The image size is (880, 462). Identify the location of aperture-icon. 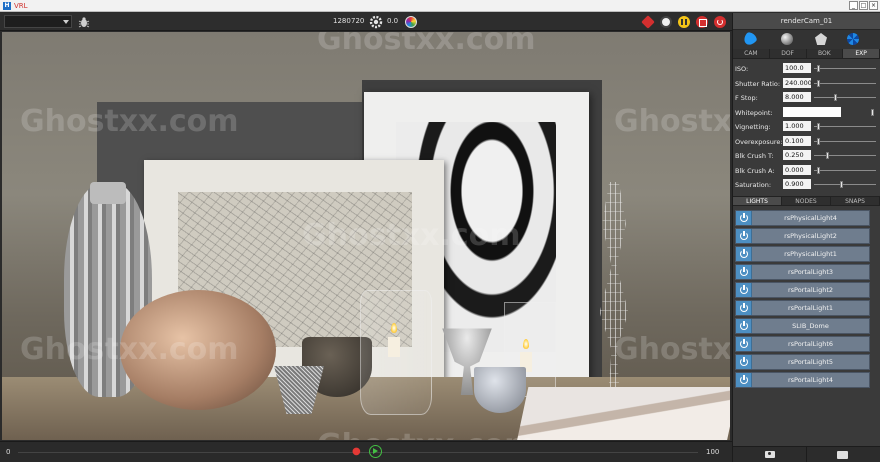
(853, 39).